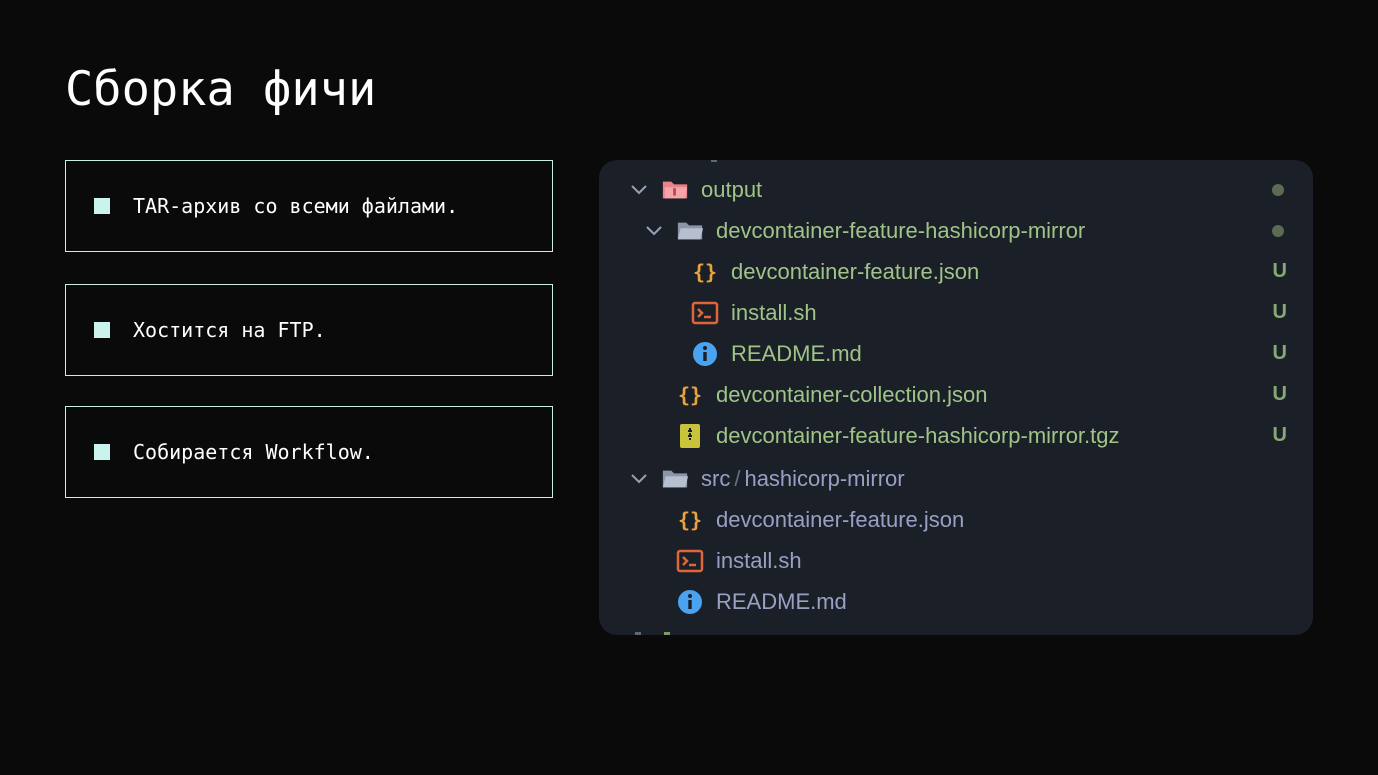 The height and width of the screenshot is (775, 1378). I want to click on tree-row-file: {} devcontainer-collection.json U, so click(956, 394).